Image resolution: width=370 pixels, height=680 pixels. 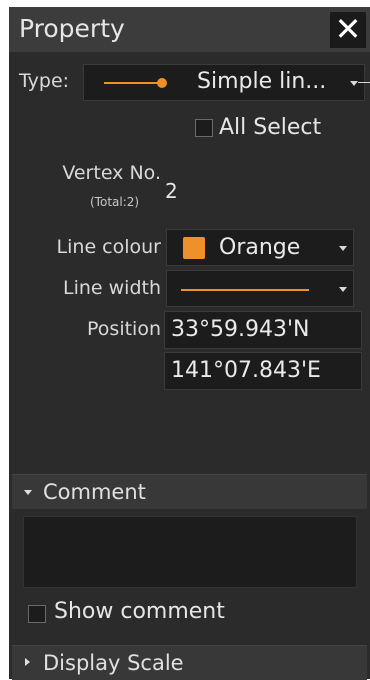 I want to click on close-button: ✕, so click(x=348, y=30).